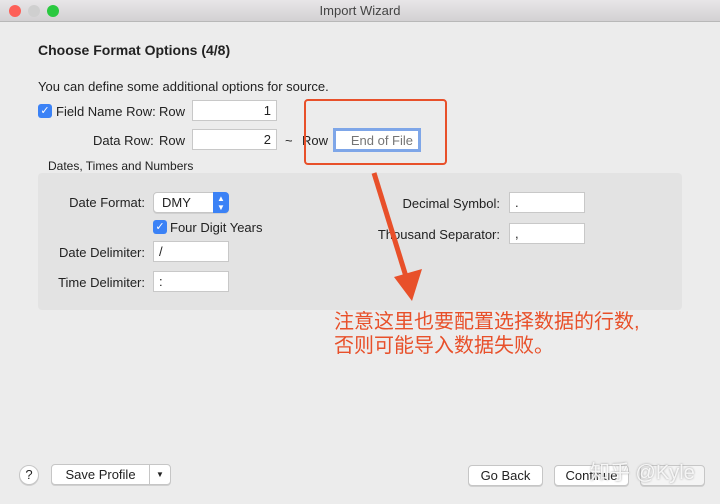  What do you see at coordinates (53, 11) in the screenshot?
I see `zoom-button` at bounding box center [53, 11].